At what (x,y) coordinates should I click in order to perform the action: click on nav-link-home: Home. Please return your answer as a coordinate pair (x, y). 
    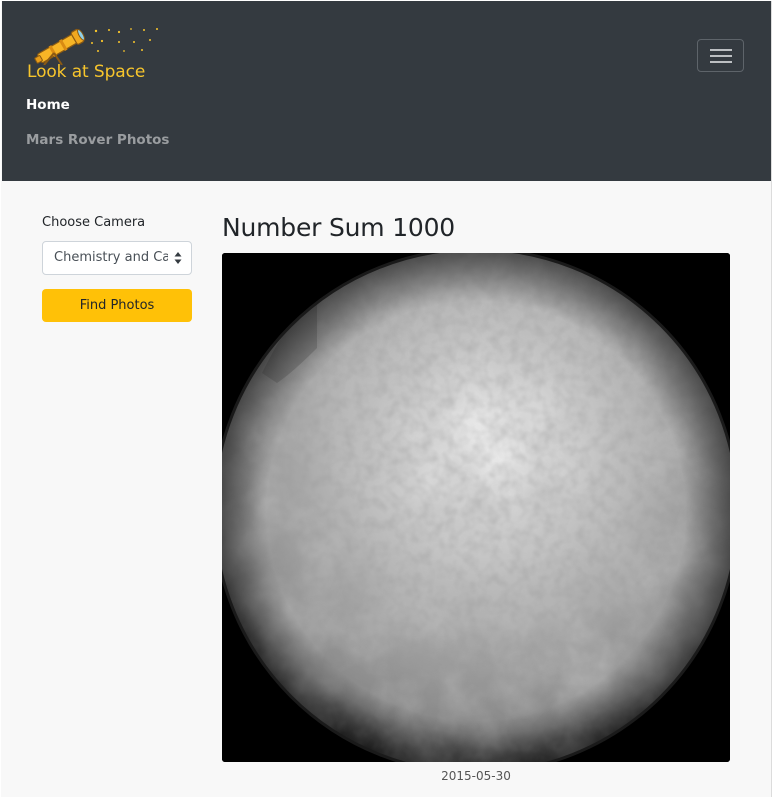
    Looking at the image, I should click on (48, 105).